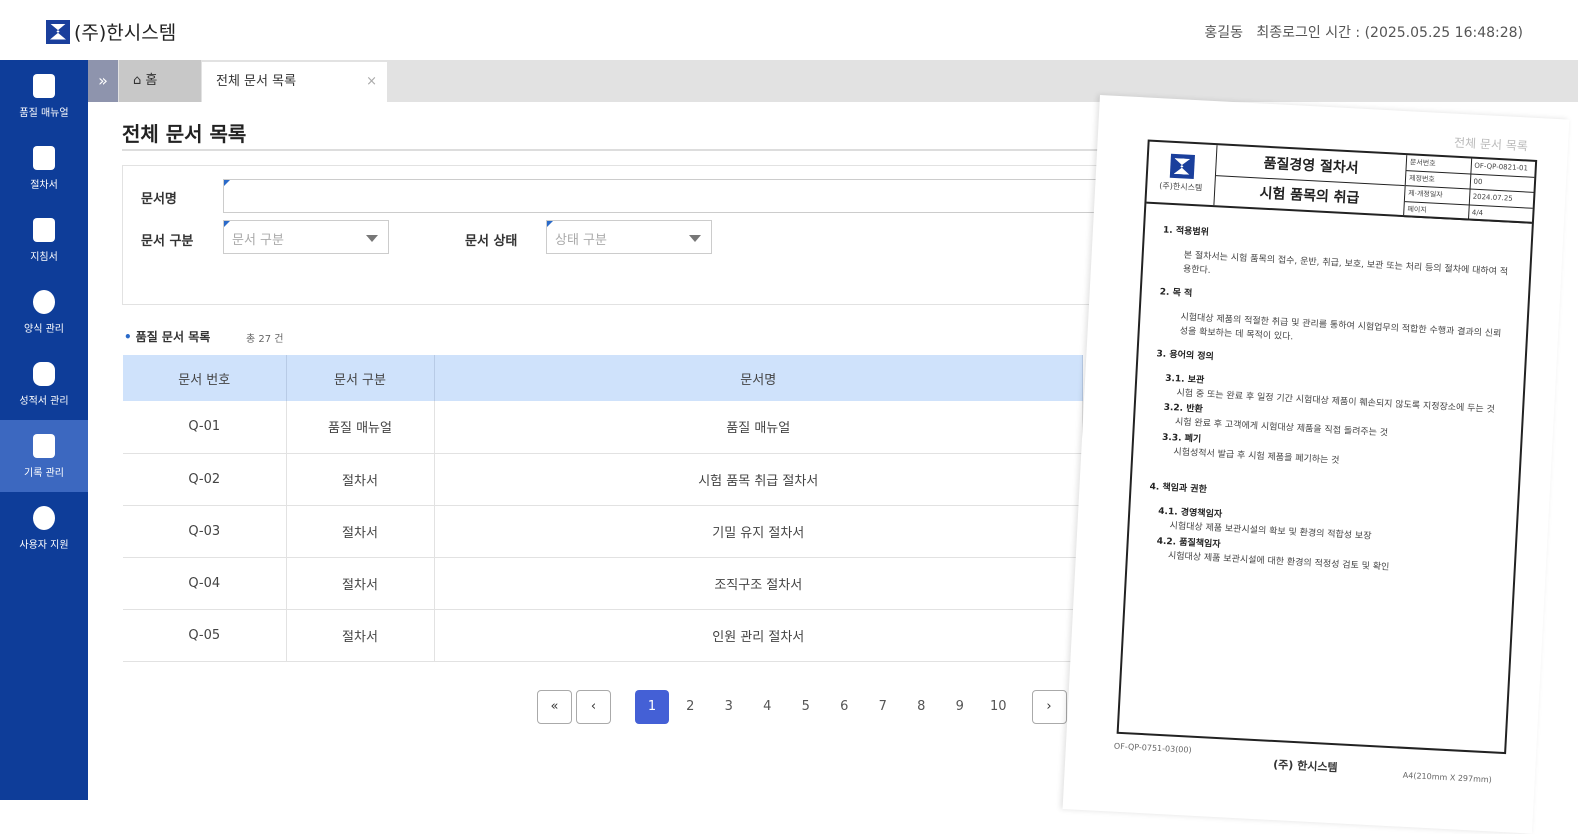 This screenshot has height=834, width=1578. Describe the element at coordinates (44, 157) in the screenshot. I see `checklist-icon` at that location.